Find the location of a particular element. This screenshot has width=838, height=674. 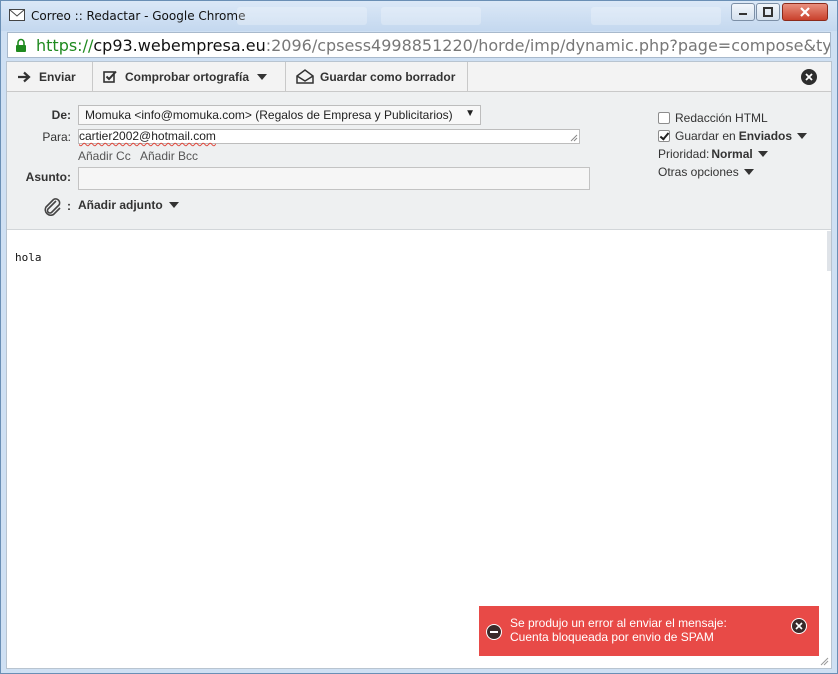

other-options: Otras opciones is located at coordinates (706, 172).